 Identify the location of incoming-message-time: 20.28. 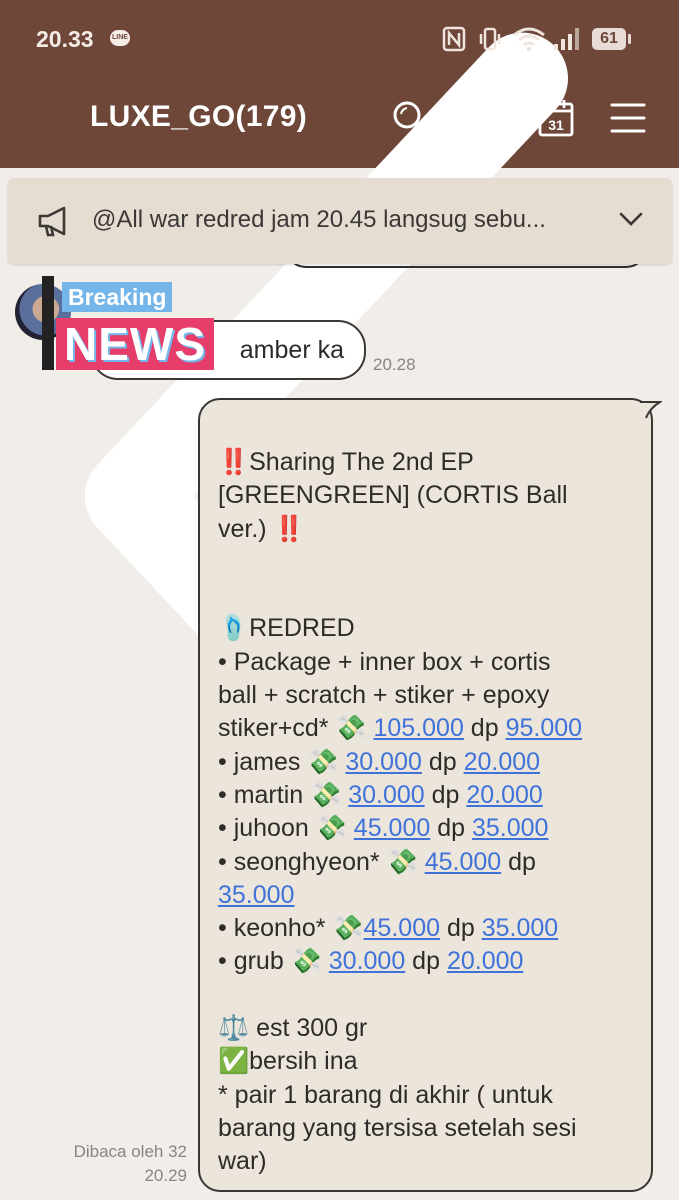
(394, 364).